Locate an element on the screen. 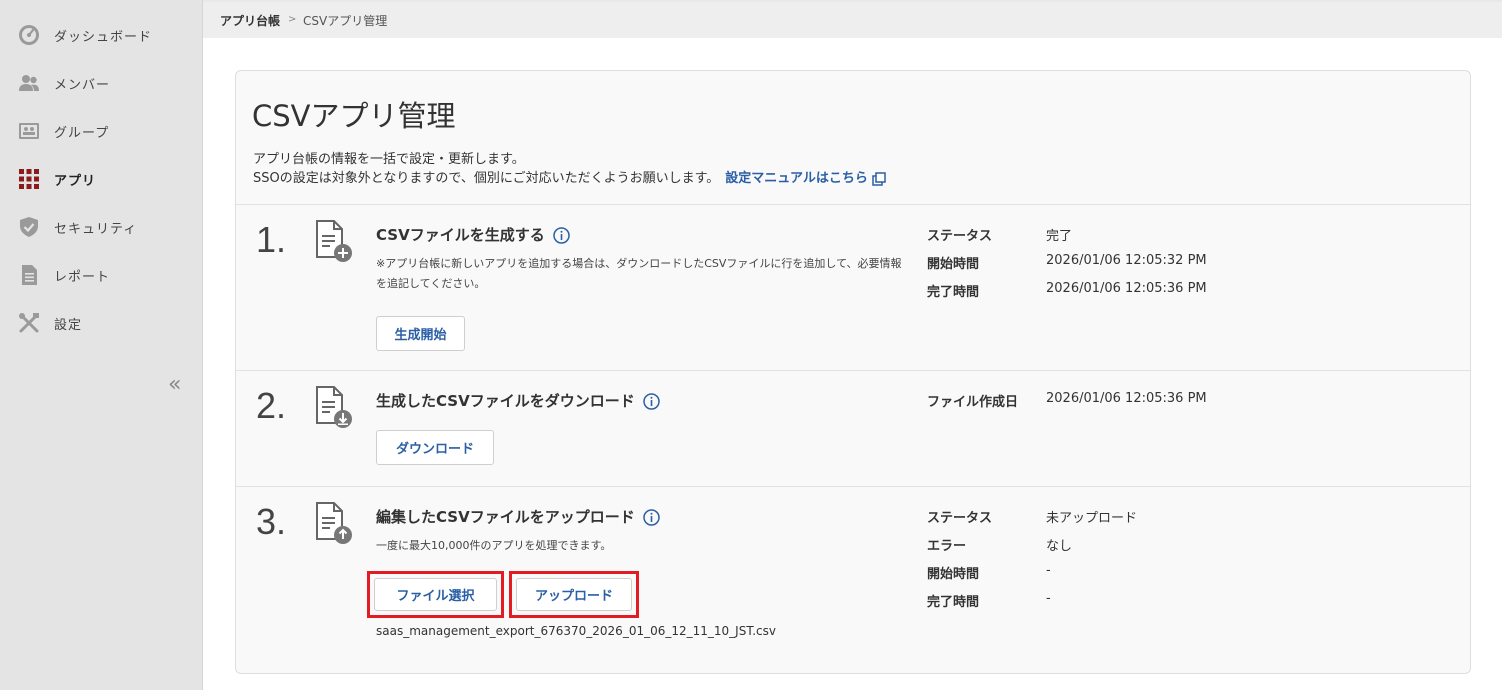 The image size is (1502, 690). sidebar-item-dashboard: ダッシュボード is located at coordinates (101, 35).